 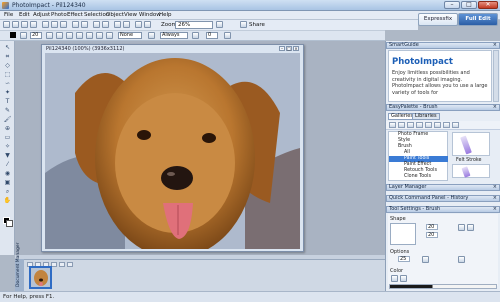 What do you see at coordinates (282, 48) in the screenshot?
I see `doc-minimize-button: –` at bounding box center [282, 48].